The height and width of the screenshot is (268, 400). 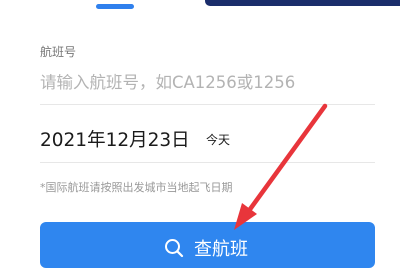 What do you see at coordinates (136, 187) in the screenshot?
I see `international-flight-note: *国际航班请按照出发城市当地起飞日期` at bounding box center [136, 187].